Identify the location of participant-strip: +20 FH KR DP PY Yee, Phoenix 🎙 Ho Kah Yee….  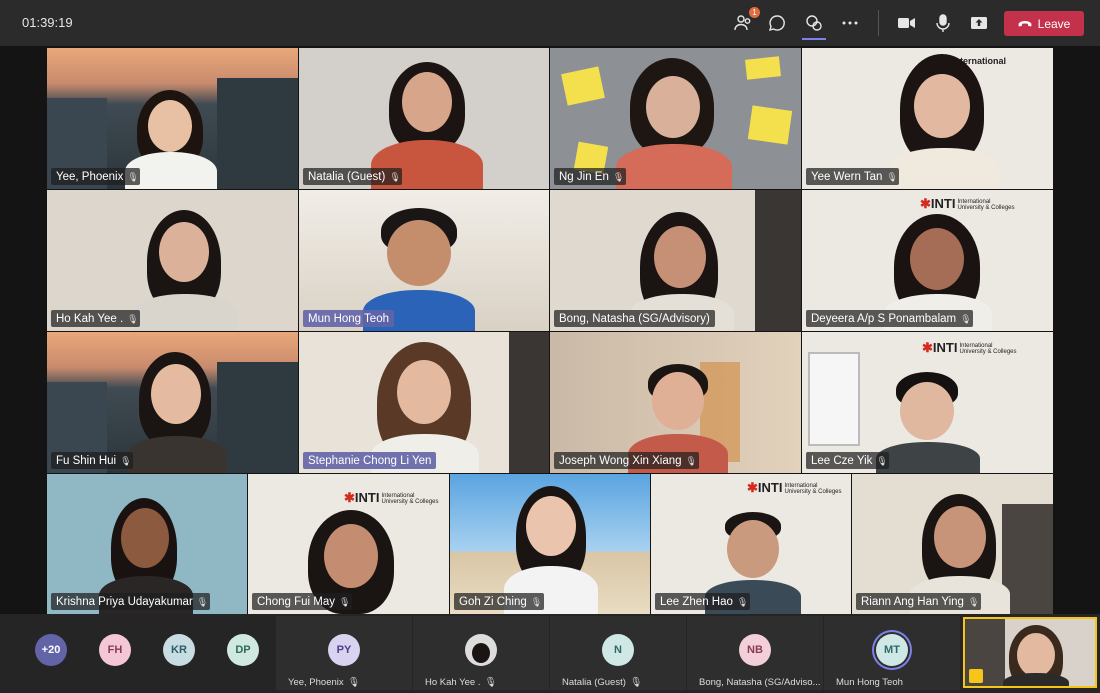
(550, 653).